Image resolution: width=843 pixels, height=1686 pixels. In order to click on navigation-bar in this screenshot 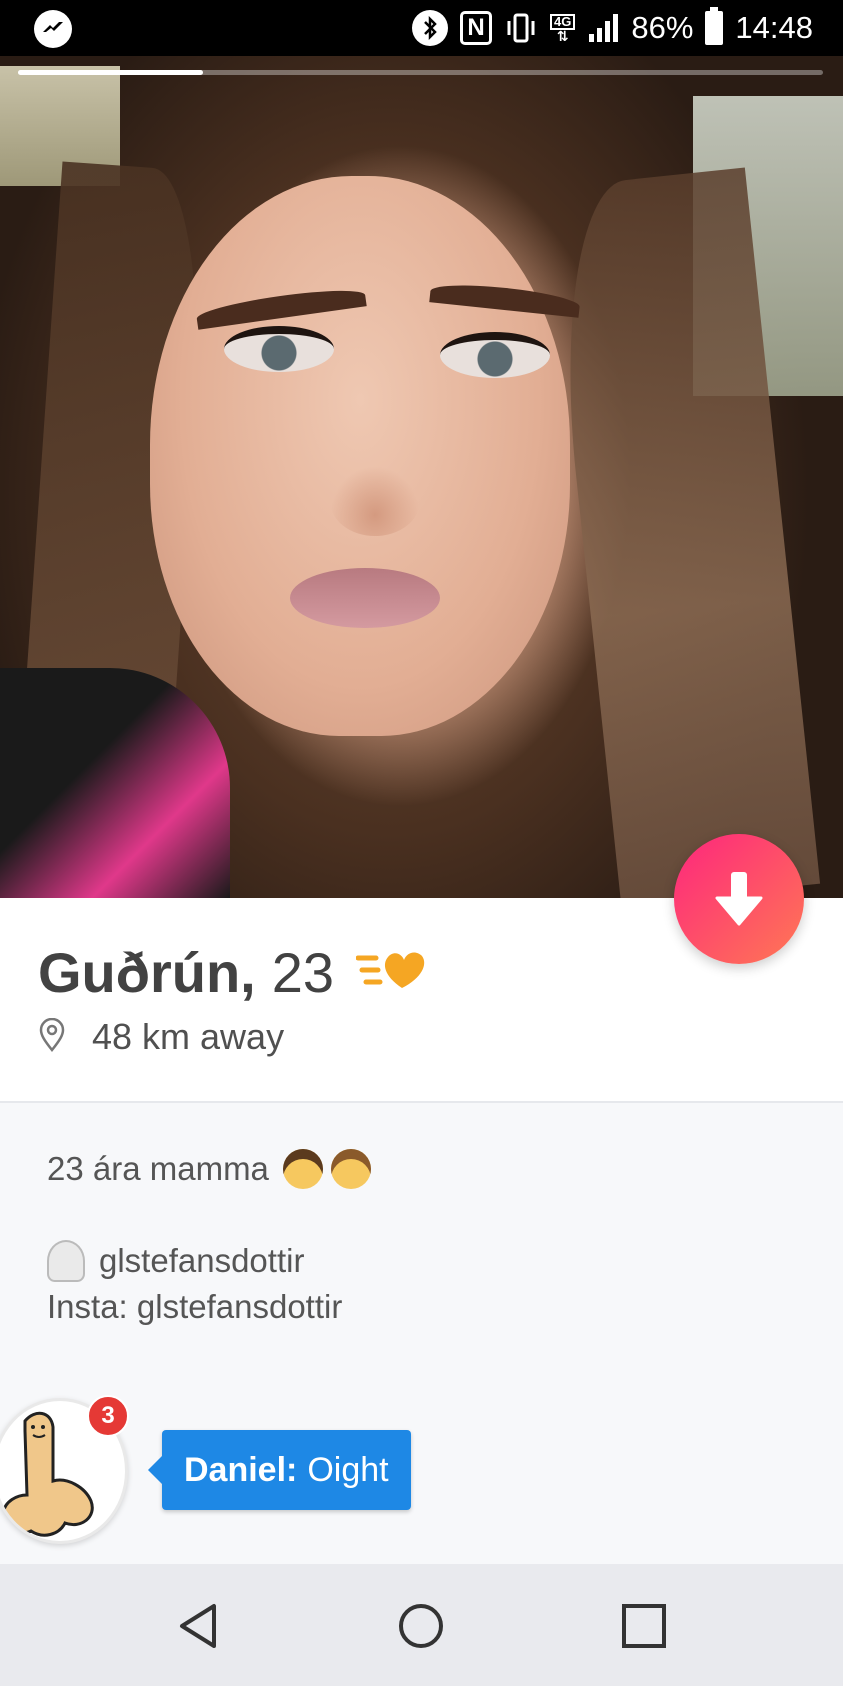, I will do `click(421, 1625)`.